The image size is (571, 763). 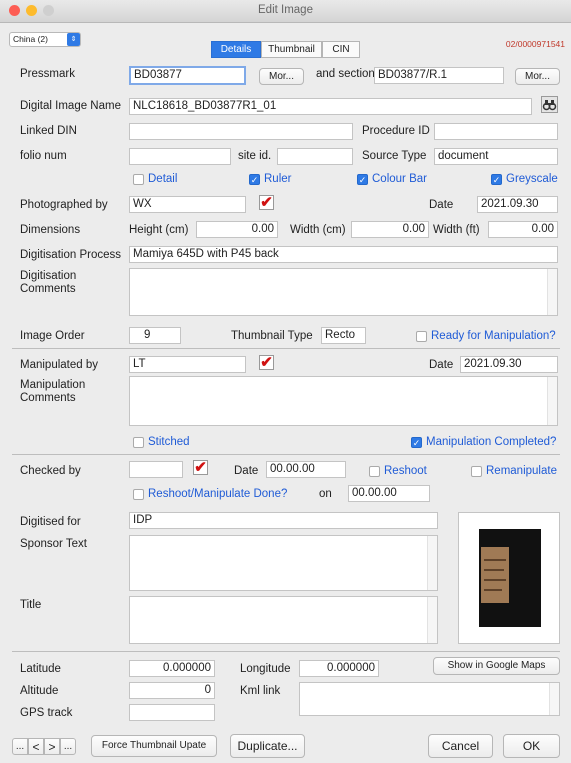 I want to click on thumbnail-type-field: Recto, so click(x=343, y=335).